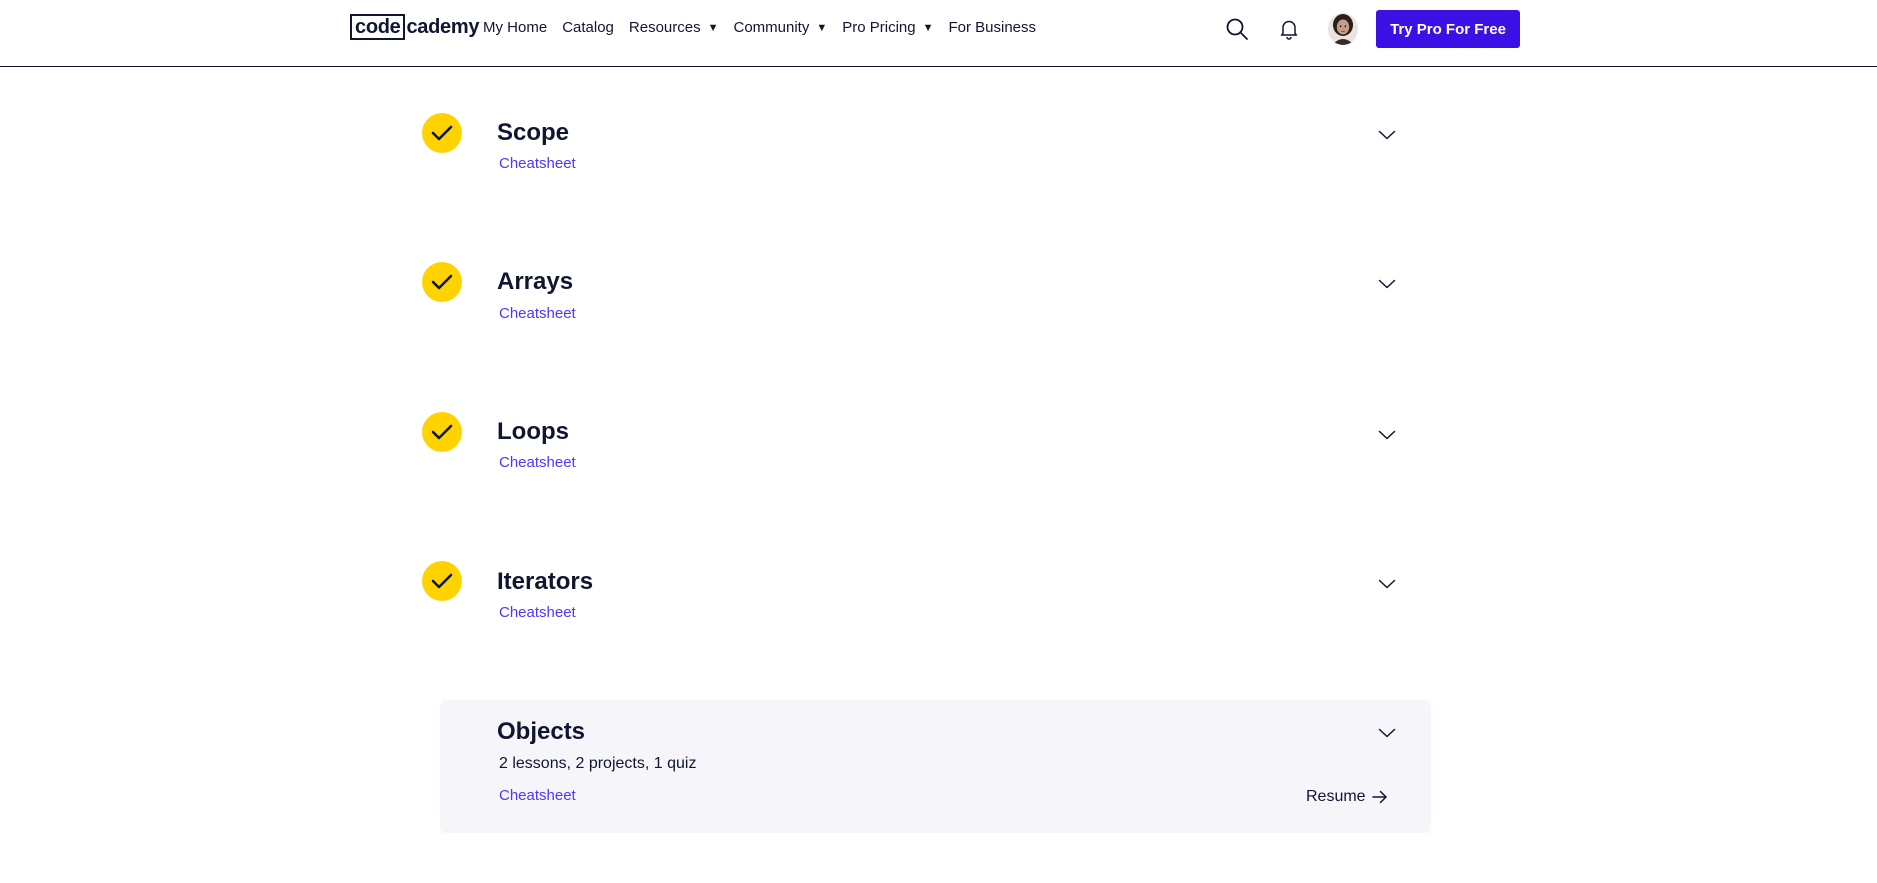  Describe the element at coordinates (535, 282) in the screenshot. I see `module-title: Arrays` at that location.